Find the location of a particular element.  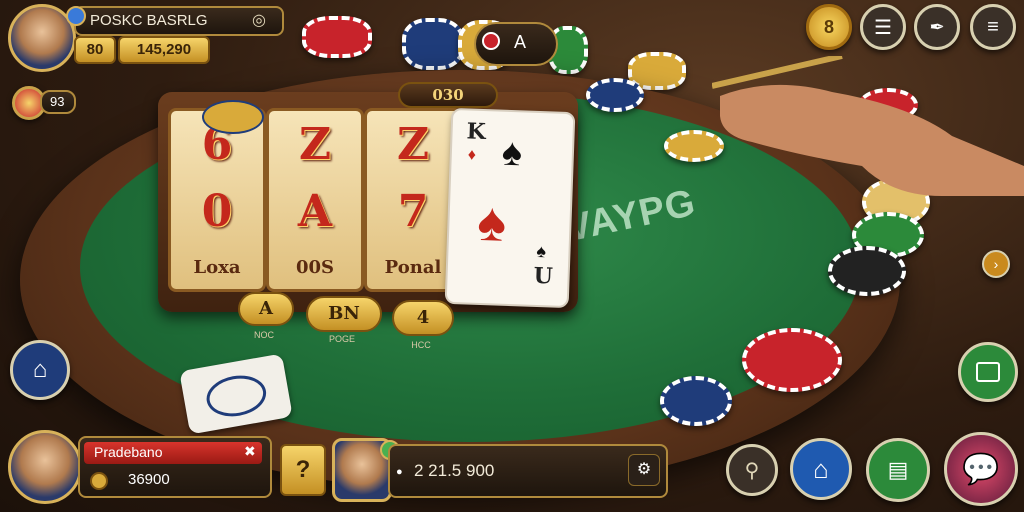

slot-emblem is located at coordinates (233, 117).